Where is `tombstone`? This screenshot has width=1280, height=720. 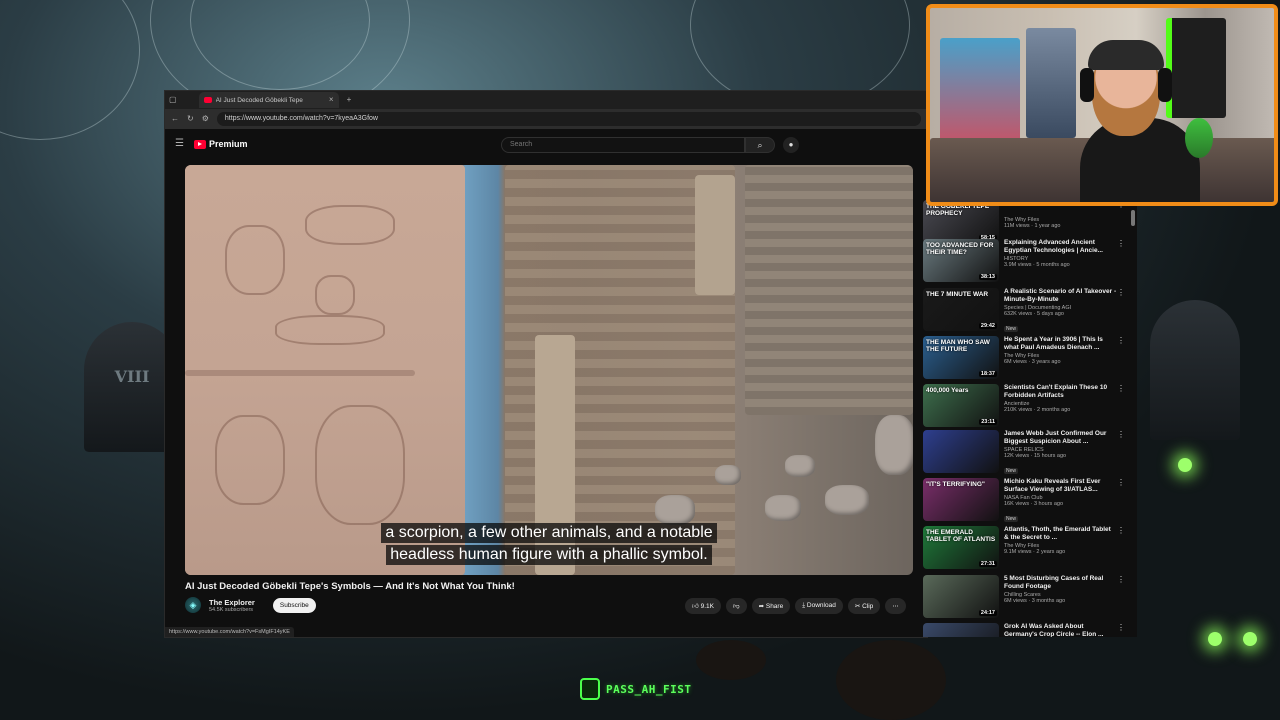
tombstone is located at coordinates (1195, 370).